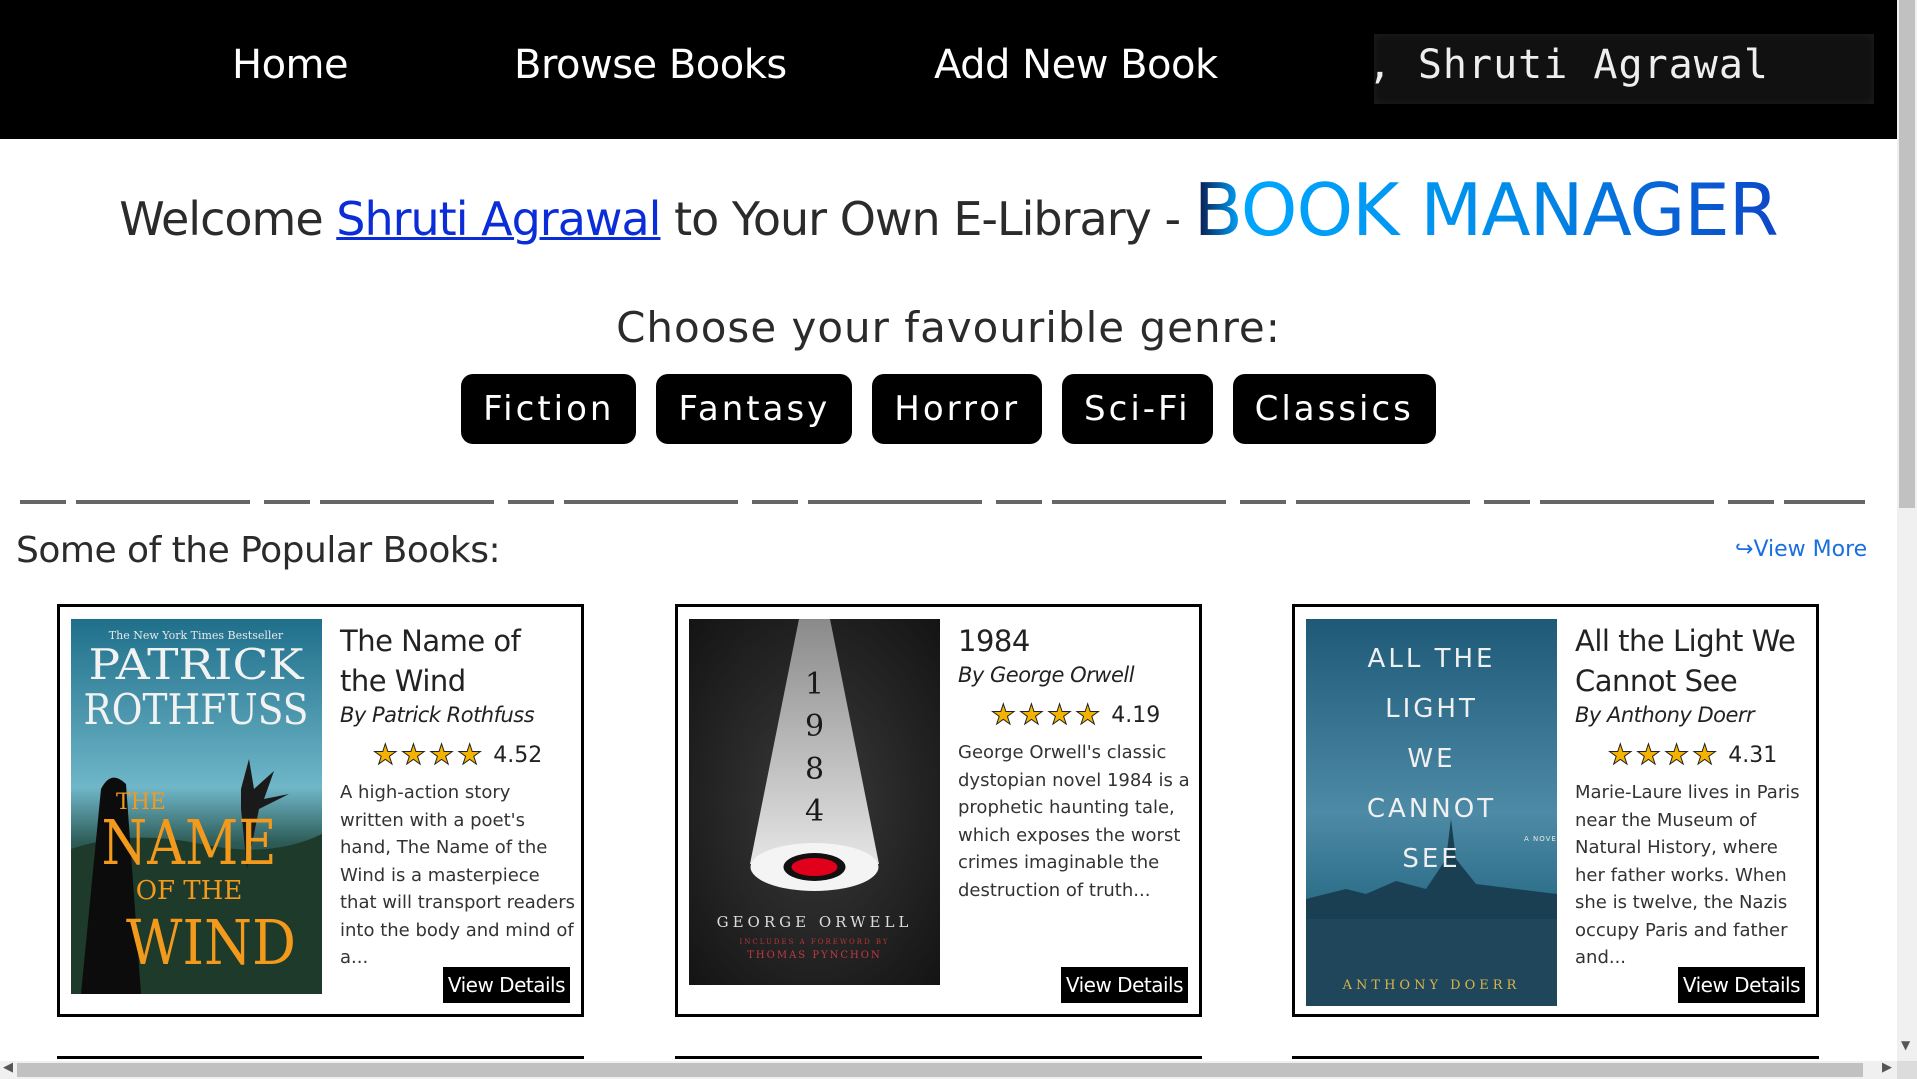 This screenshot has height=1079, width=1917. What do you see at coordinates (258, 550) in the screenshot?
I see `popular-books-heading: Some of the Popular Books:` at bounding box center [258, 550].